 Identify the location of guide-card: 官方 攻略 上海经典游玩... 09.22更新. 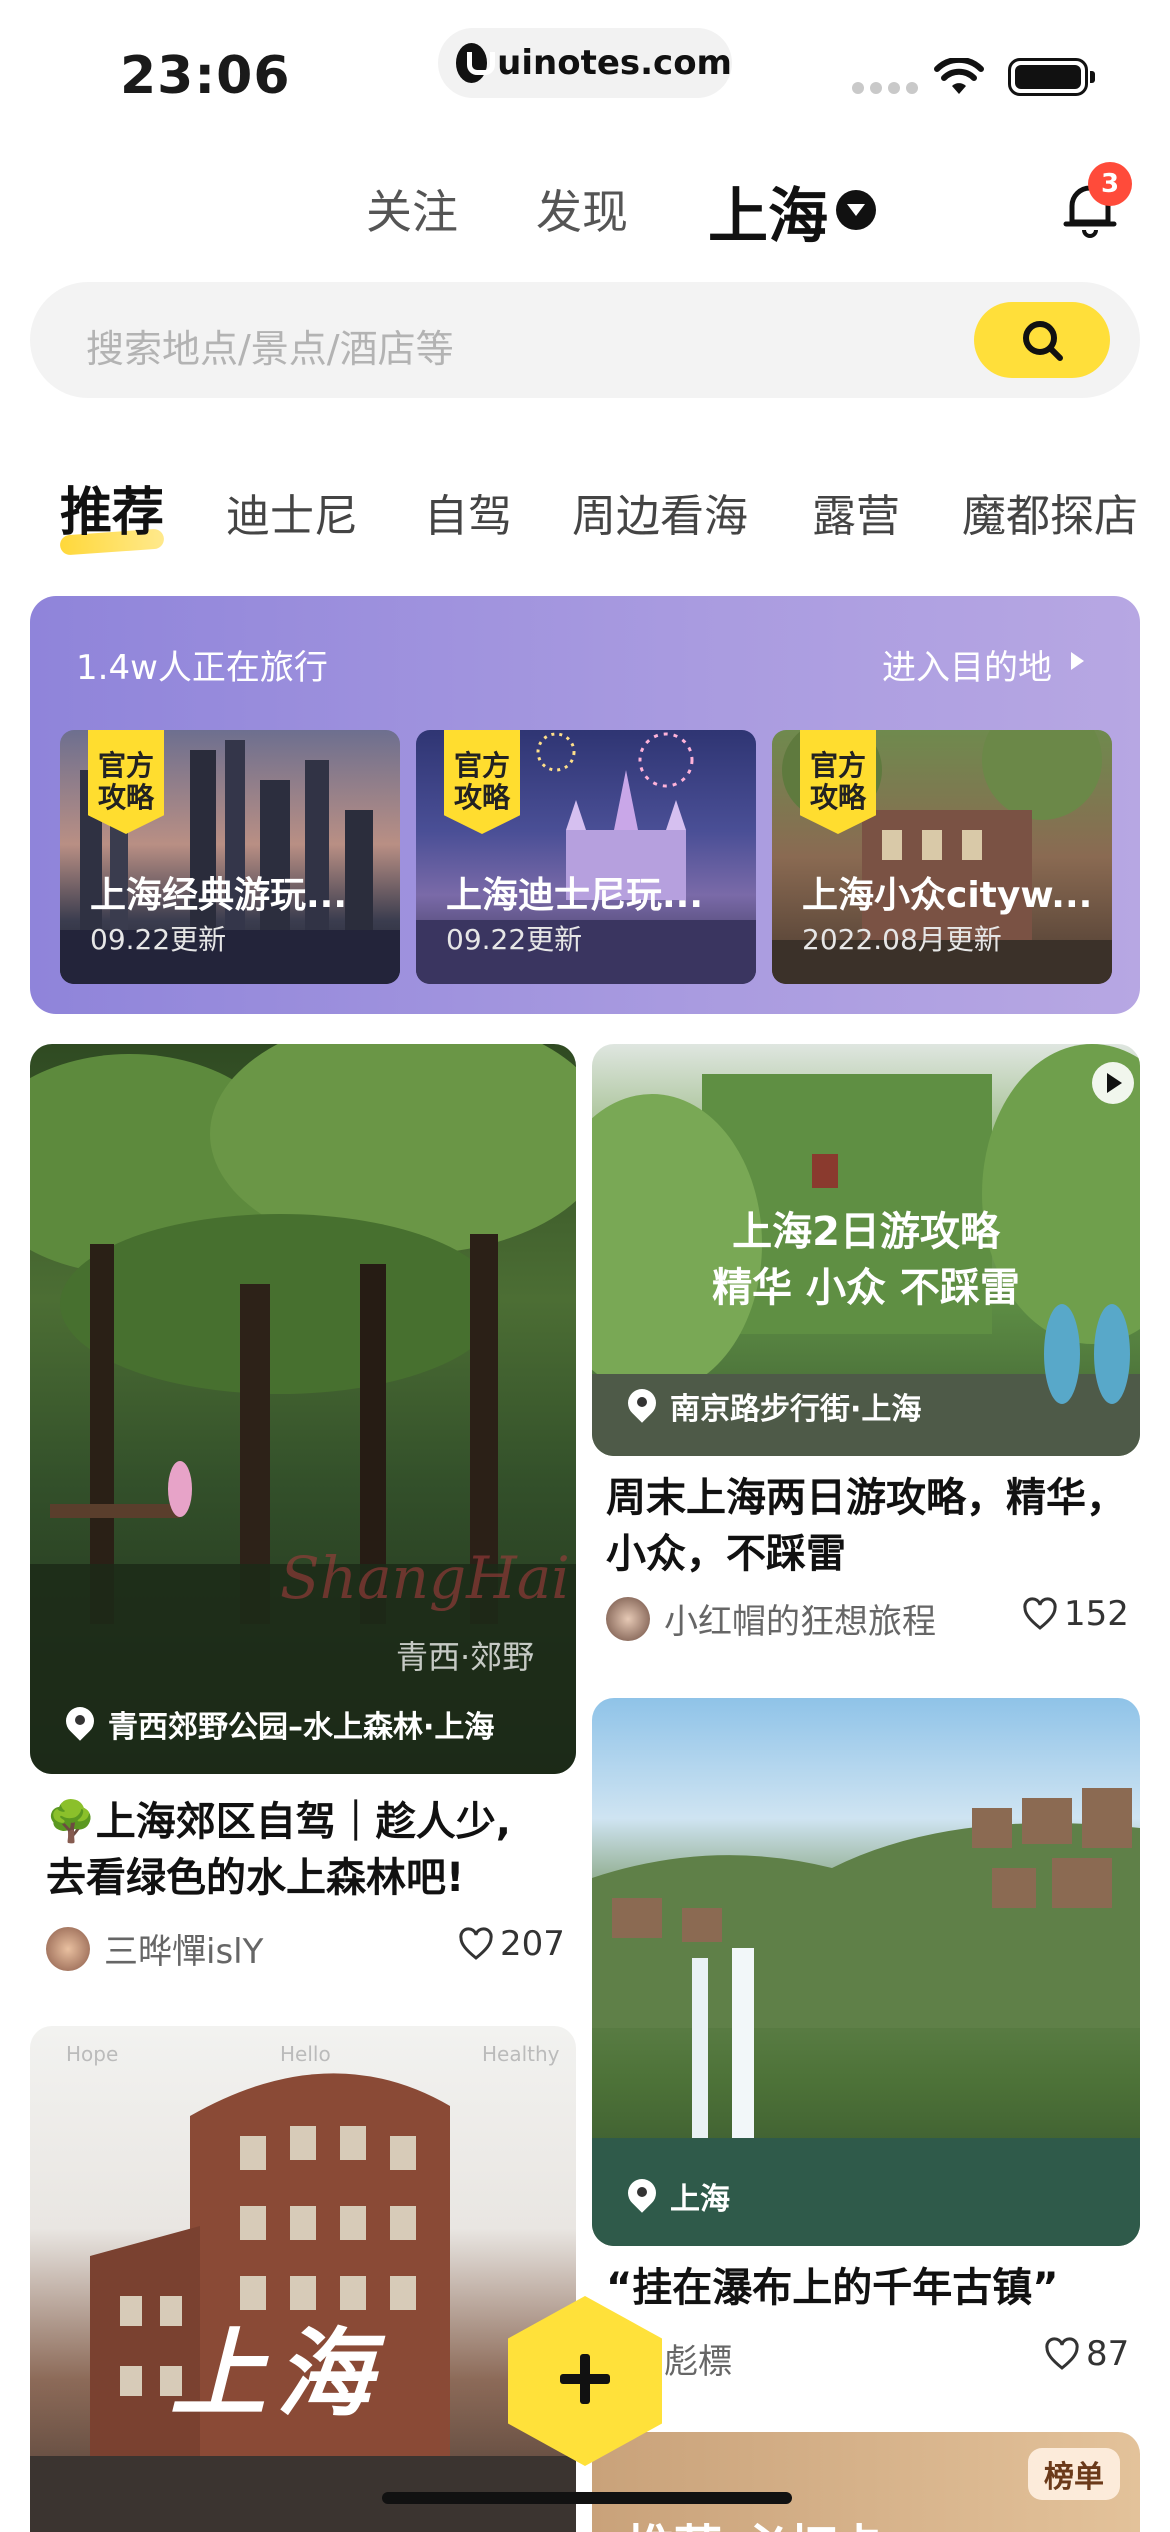
(230, 857).